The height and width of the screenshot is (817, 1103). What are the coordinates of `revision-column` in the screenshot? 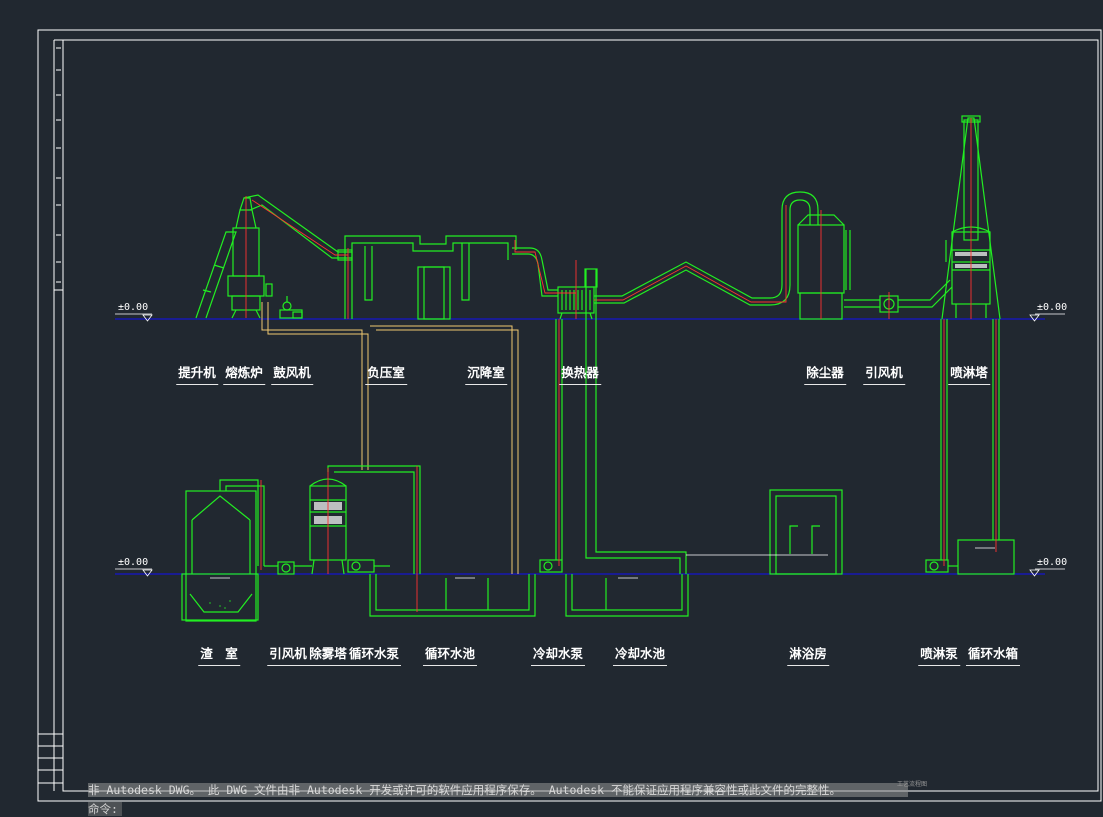 It's located at (58, 165).